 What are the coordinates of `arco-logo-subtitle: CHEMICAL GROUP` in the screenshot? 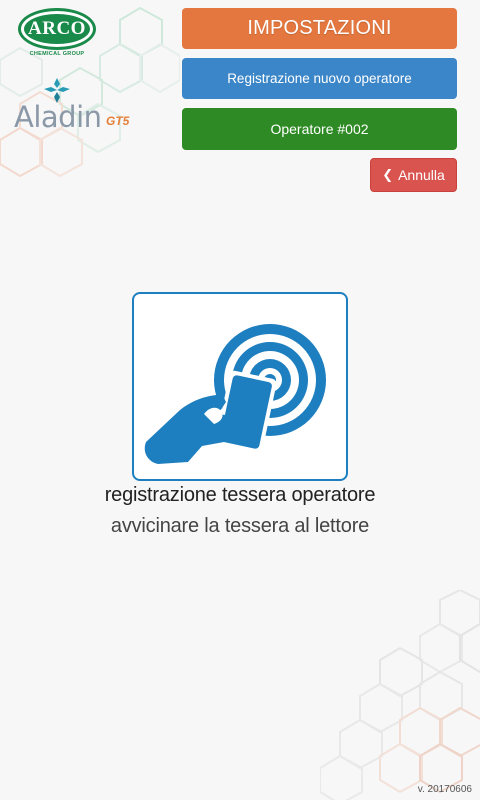 It's located at (57, 54).